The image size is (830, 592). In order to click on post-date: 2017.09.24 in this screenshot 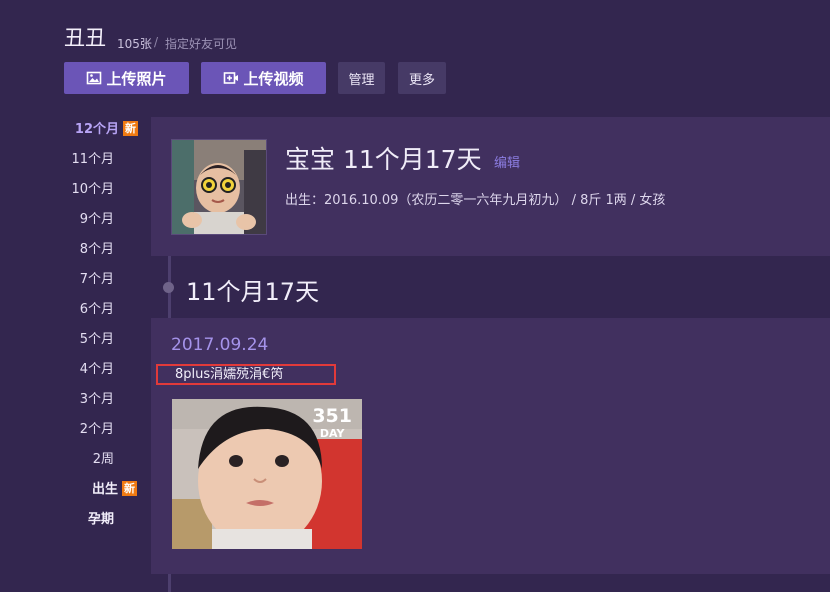, I will do `click(220, 345)`.